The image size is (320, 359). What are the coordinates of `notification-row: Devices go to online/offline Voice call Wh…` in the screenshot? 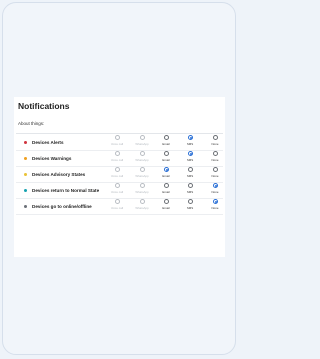 It's located at (119, 206).